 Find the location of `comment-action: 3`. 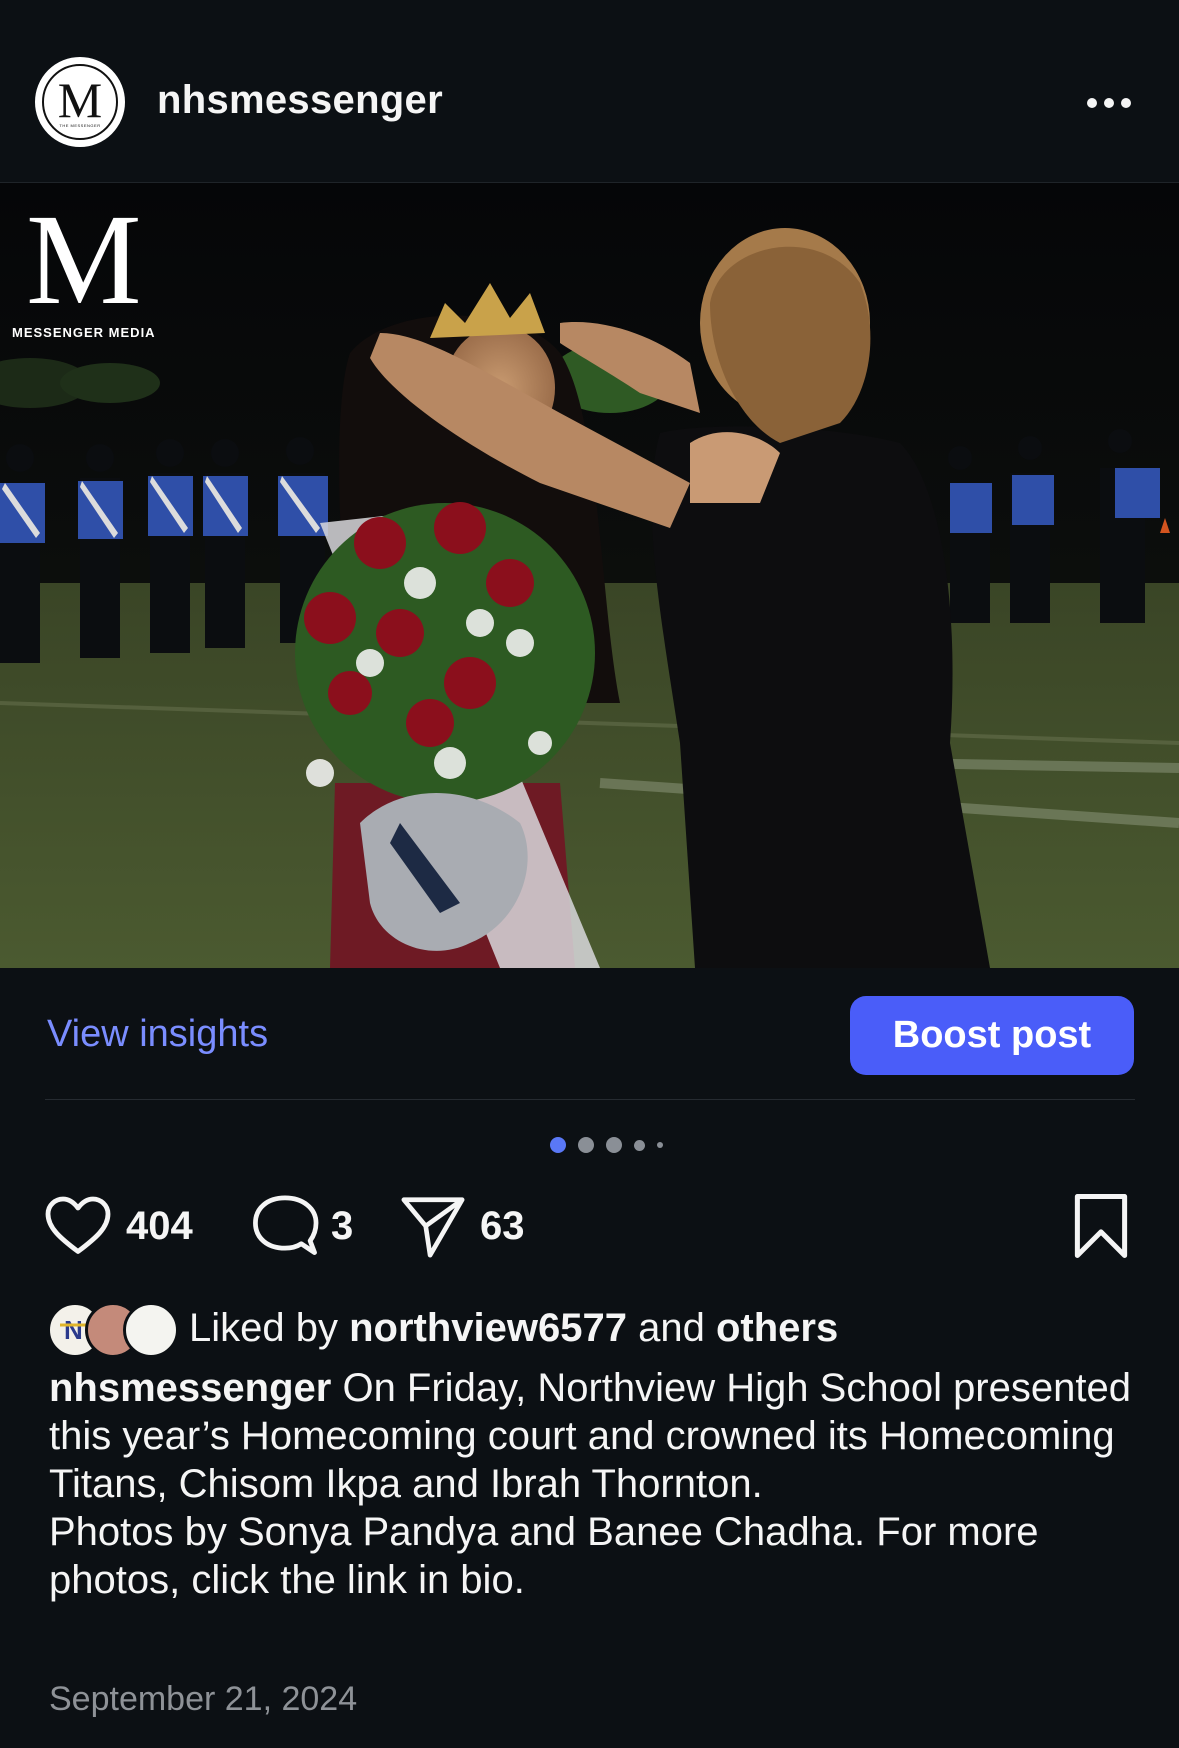

comment-action: 3 is located at coordinates (302, 1226).